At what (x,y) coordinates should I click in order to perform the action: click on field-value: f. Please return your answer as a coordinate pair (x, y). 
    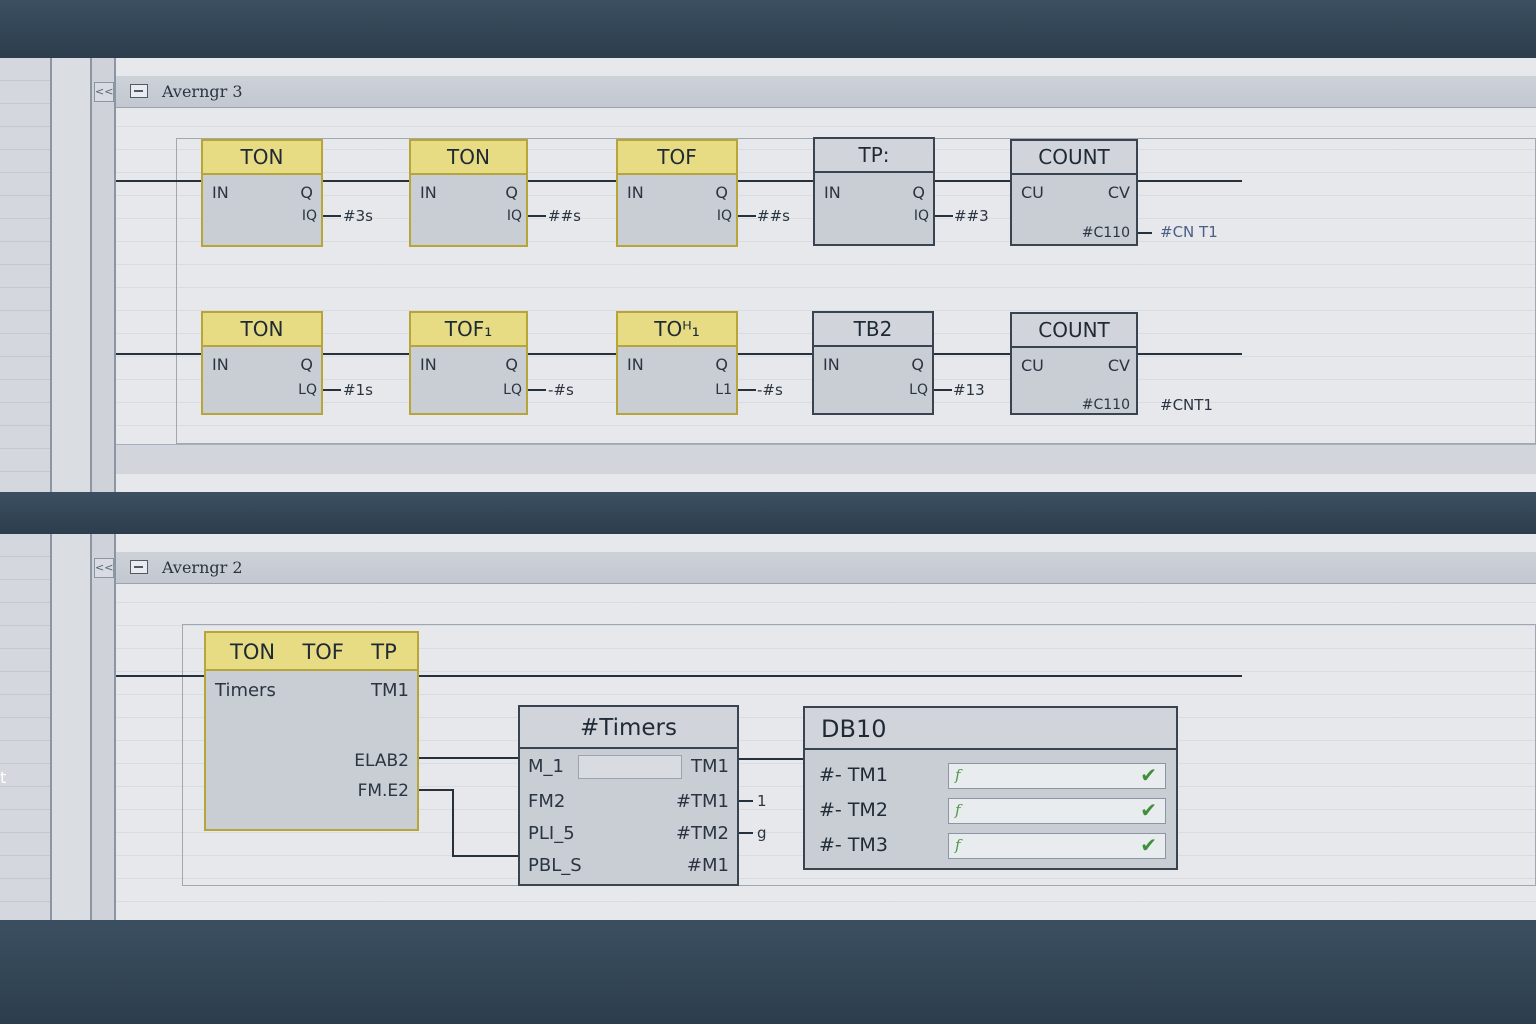
    Looking at the image, I should click on (958, 810).